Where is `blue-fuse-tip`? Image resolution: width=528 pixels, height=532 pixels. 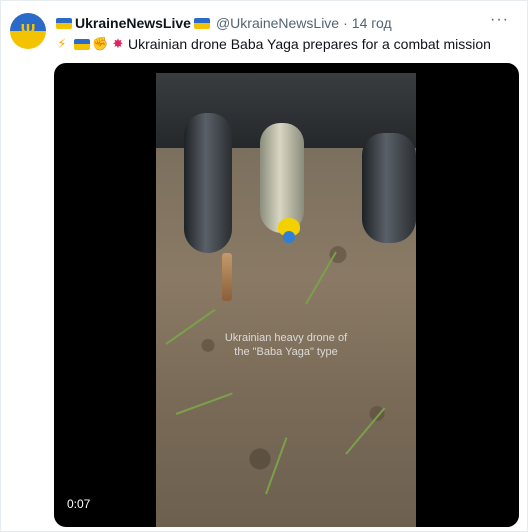 blue-fuse-tip is located at coordinates (289, 237).